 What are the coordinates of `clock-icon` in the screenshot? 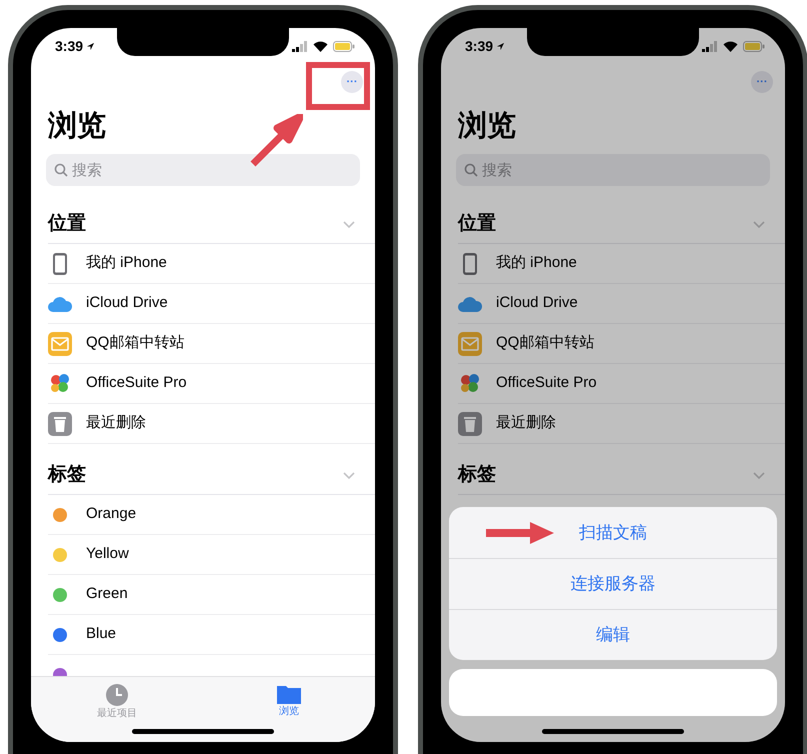 It's located at (117, 695).